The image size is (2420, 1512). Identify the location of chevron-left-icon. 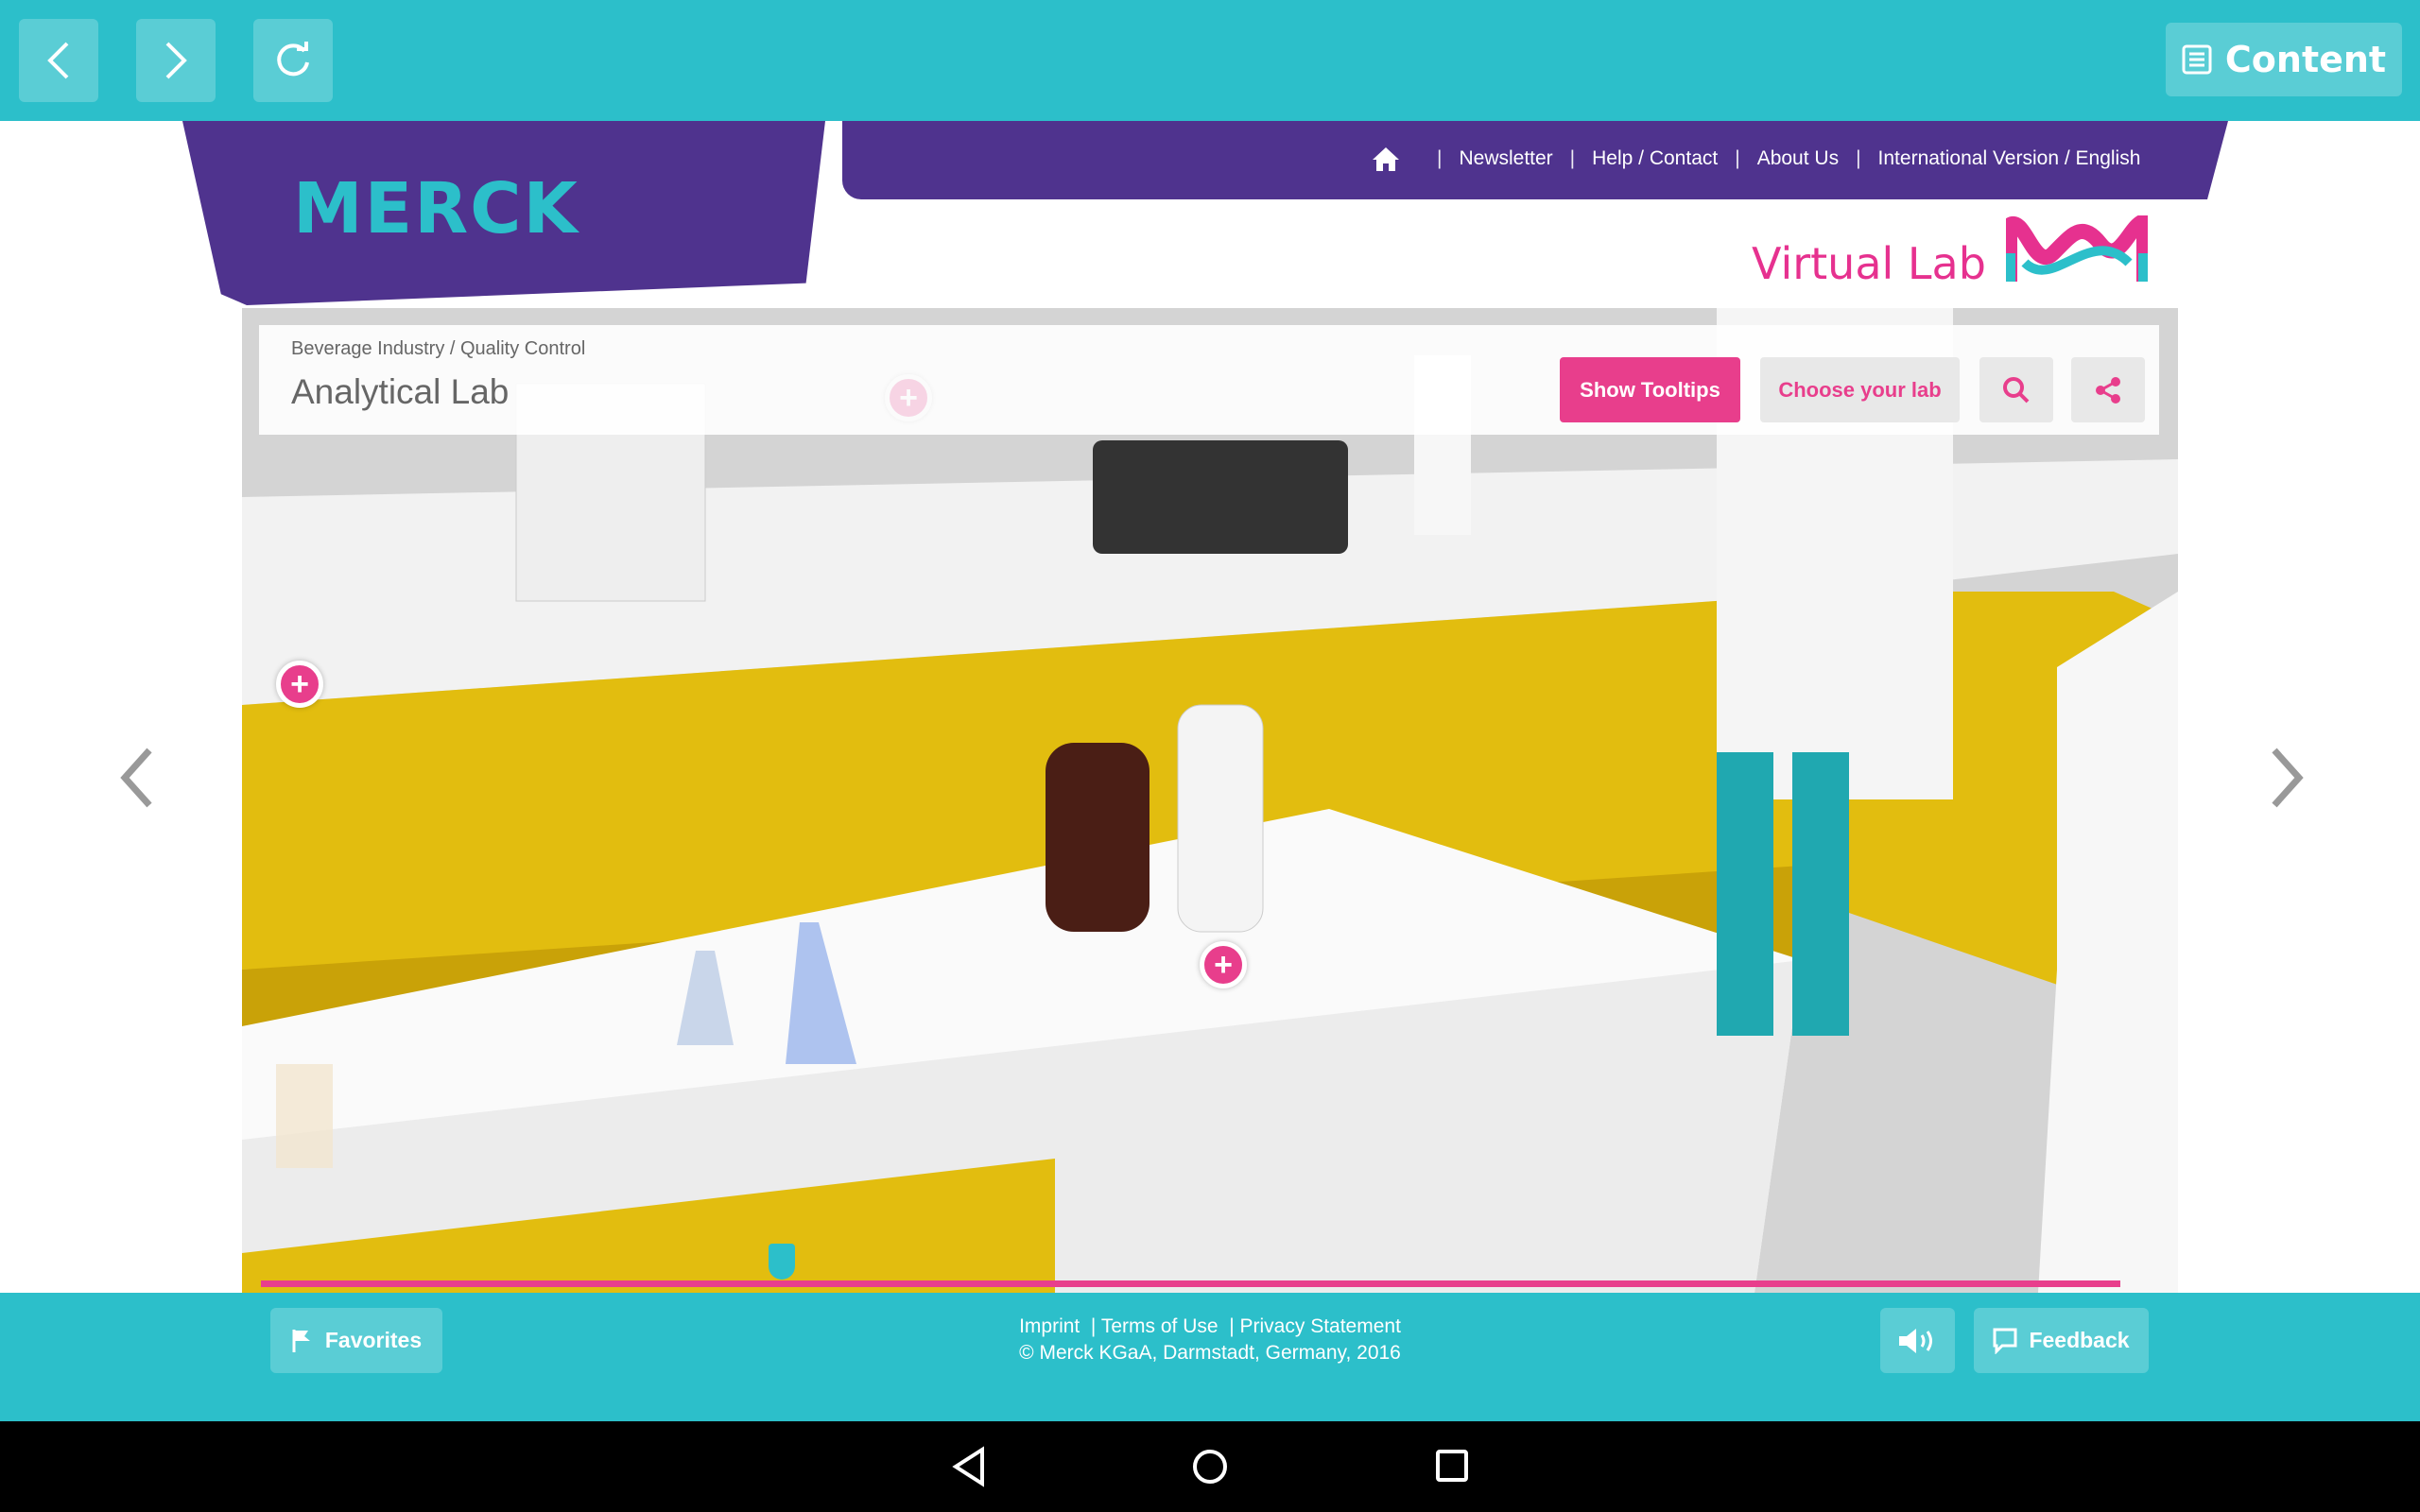
(58, 60).